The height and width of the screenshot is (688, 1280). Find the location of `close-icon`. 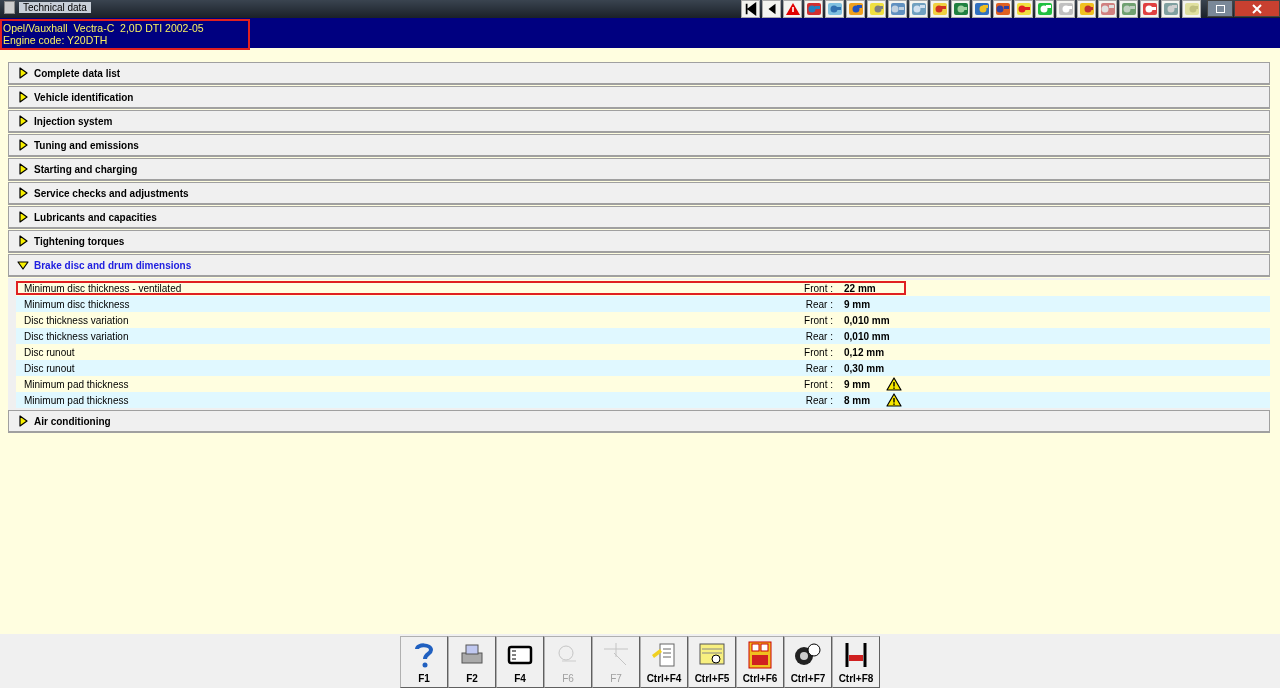

close-icon is located at coordinates (1257, 8).